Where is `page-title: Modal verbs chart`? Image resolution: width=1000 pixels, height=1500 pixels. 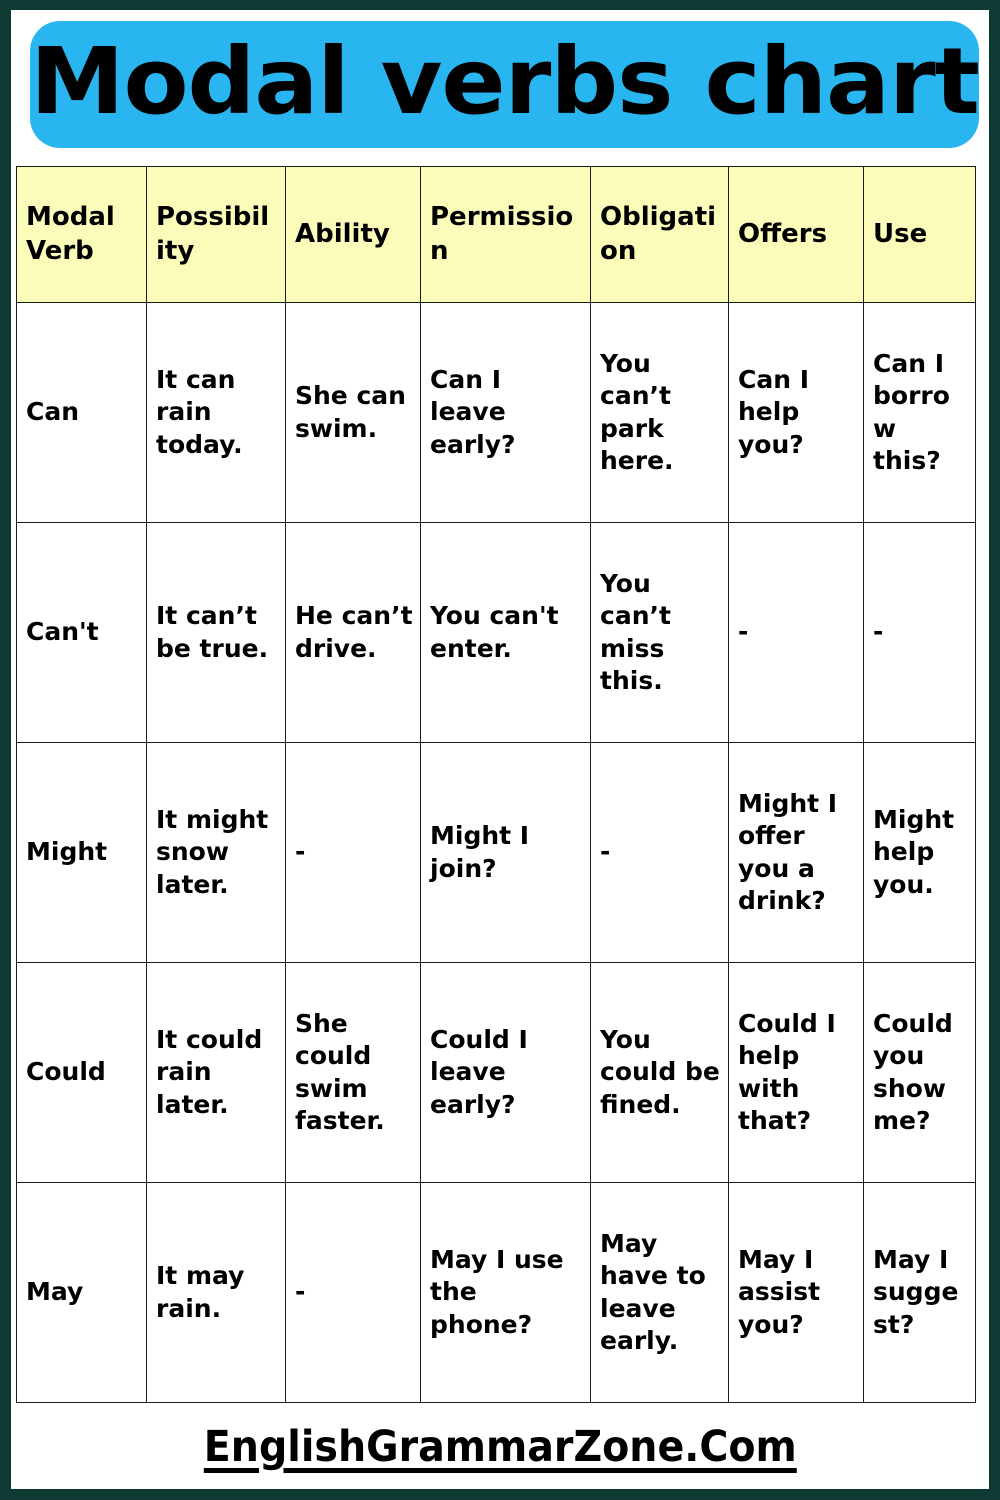 page-title: Modal verbs chart is located at coordinates (504, 81).